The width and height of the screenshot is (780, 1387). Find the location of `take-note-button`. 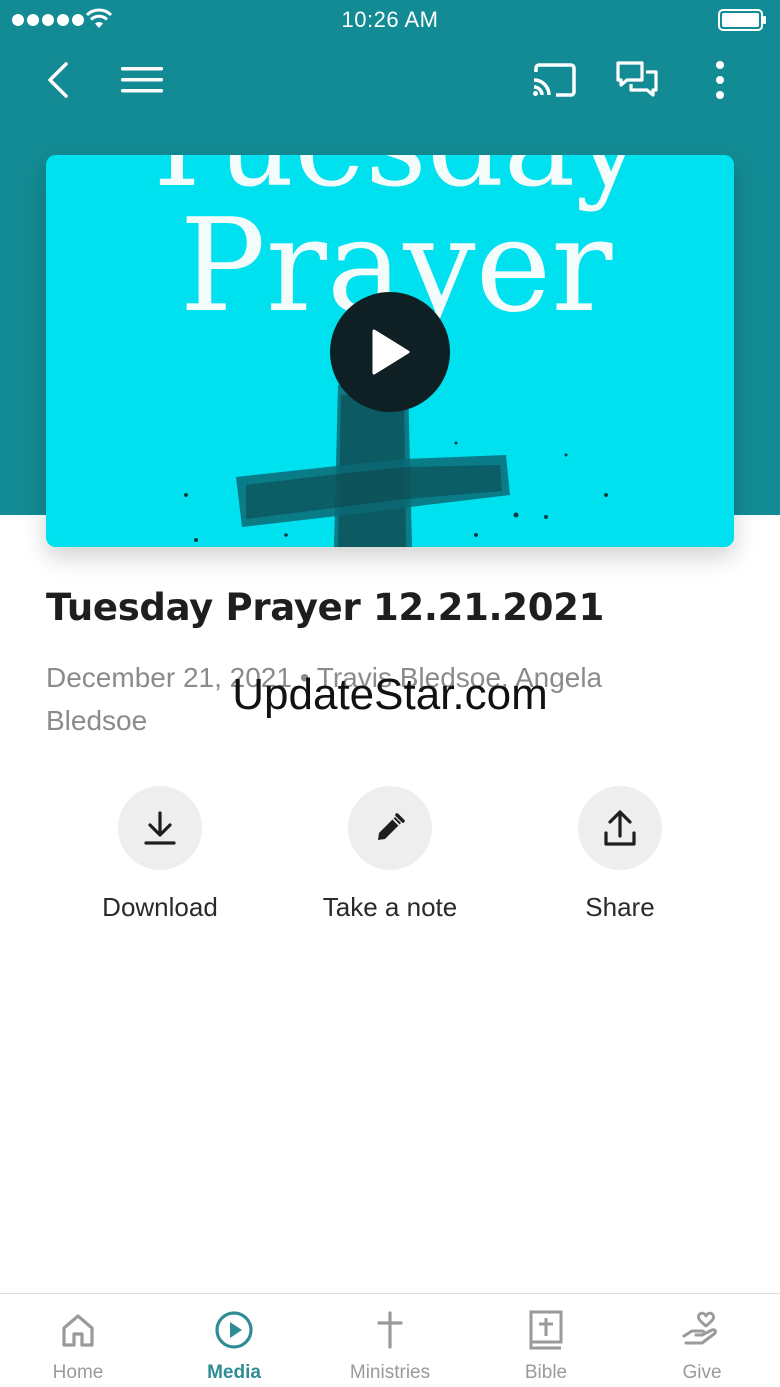

take-note-button is located at coordinates (390, 828).